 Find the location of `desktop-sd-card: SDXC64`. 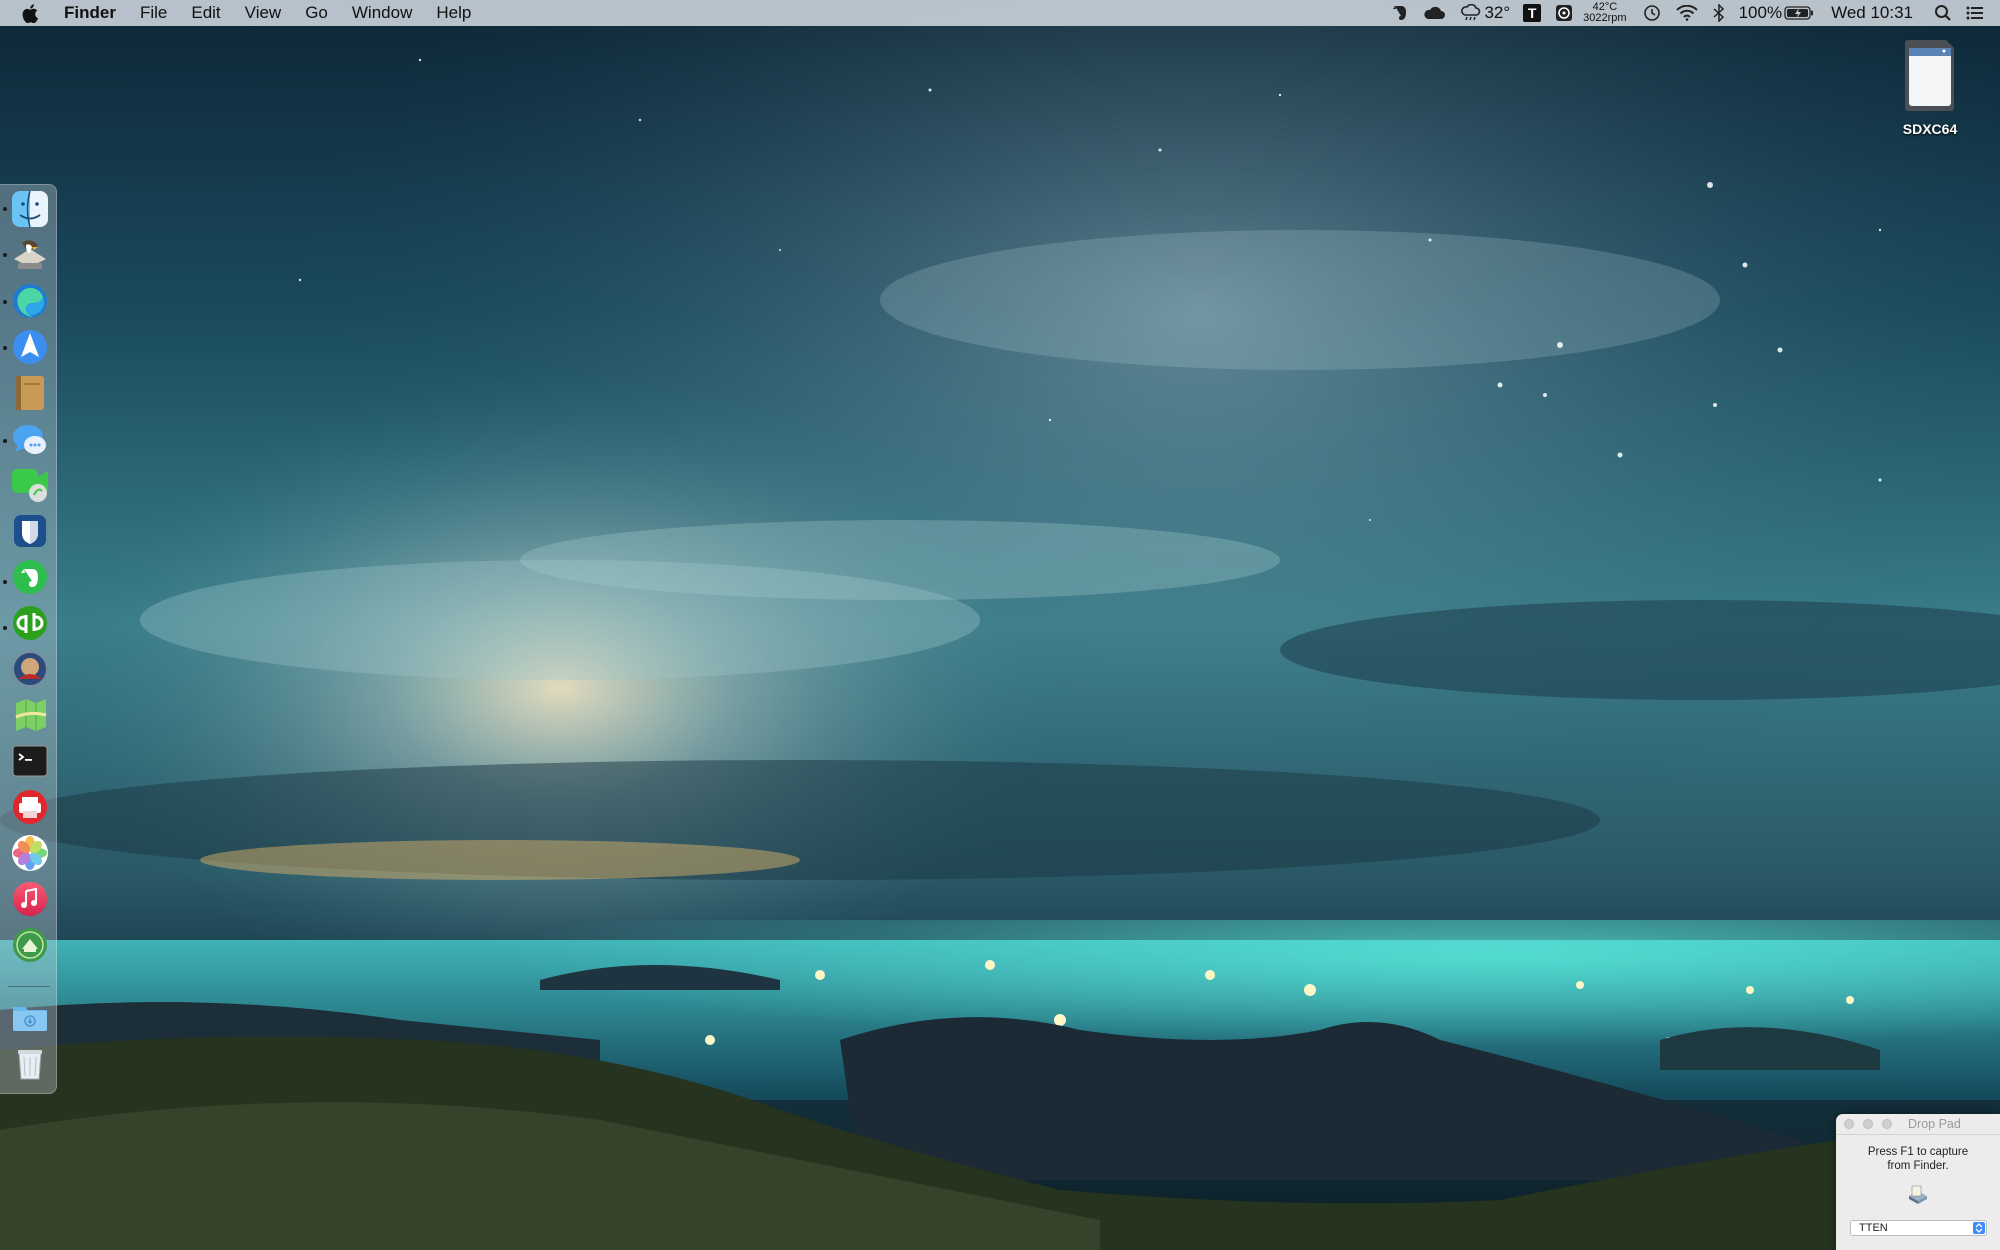

desktop-sd-card: SDXC64 is located at coordinates (1930, 87).